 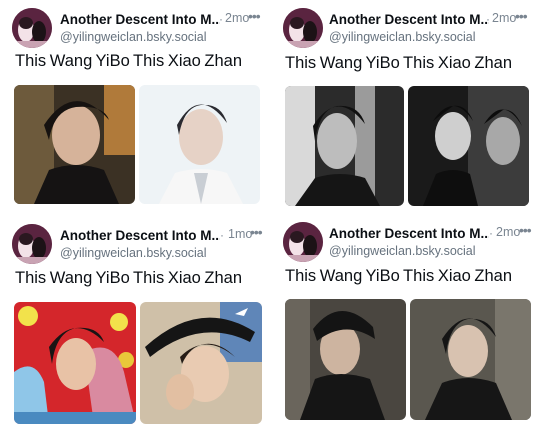 I want to click on photo-yibo-dark, so click(x=345, y=359).